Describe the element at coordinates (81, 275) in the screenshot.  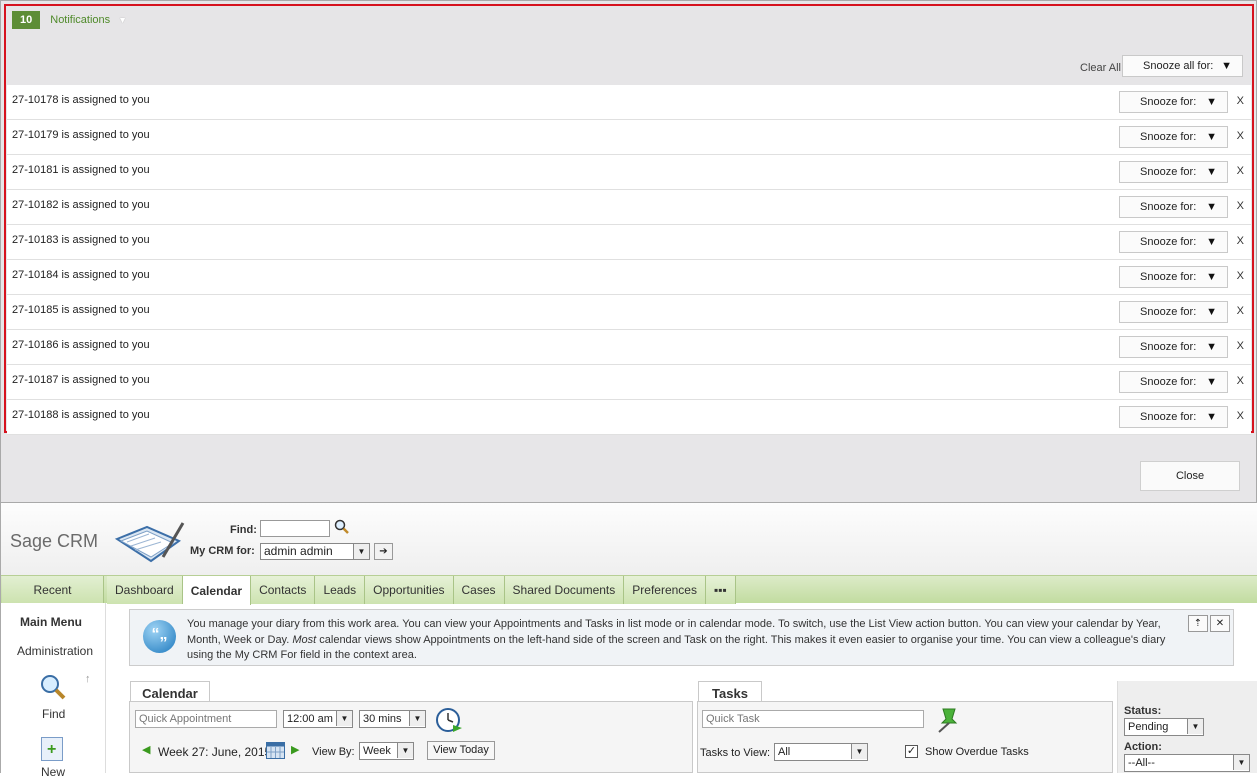
I see `notification-text: 27-10184 is assigned to you` at that location.